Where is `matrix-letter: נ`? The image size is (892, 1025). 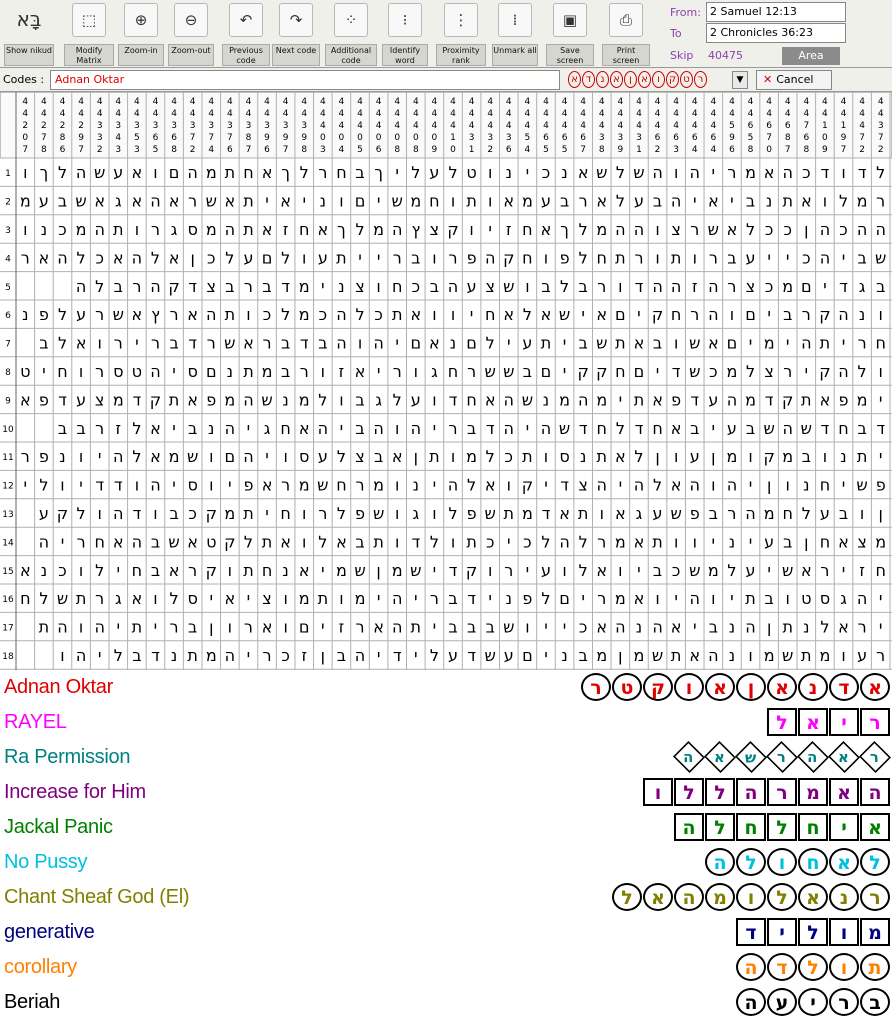
matrix-letter: נ is located at coordinates (323, 201).